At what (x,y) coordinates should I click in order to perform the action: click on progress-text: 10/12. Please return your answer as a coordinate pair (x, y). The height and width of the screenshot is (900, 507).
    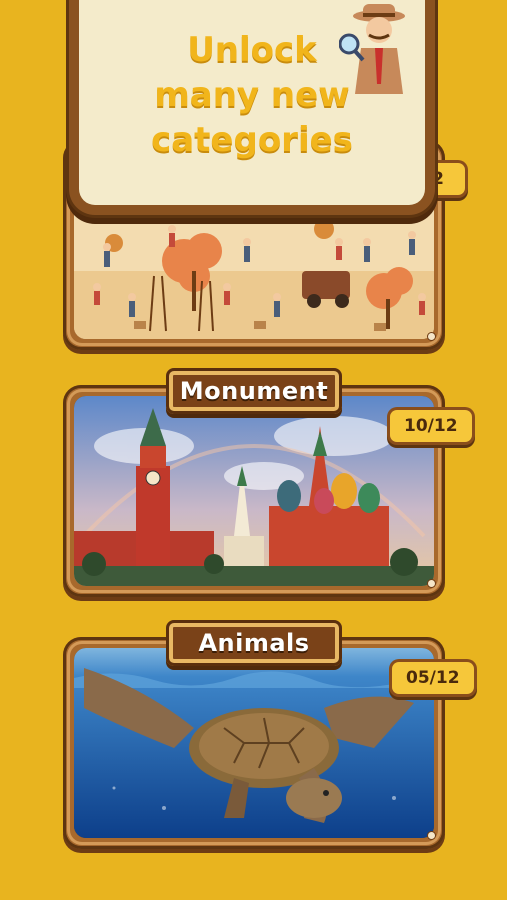
    Looking at the image, I should click on (431, 426).